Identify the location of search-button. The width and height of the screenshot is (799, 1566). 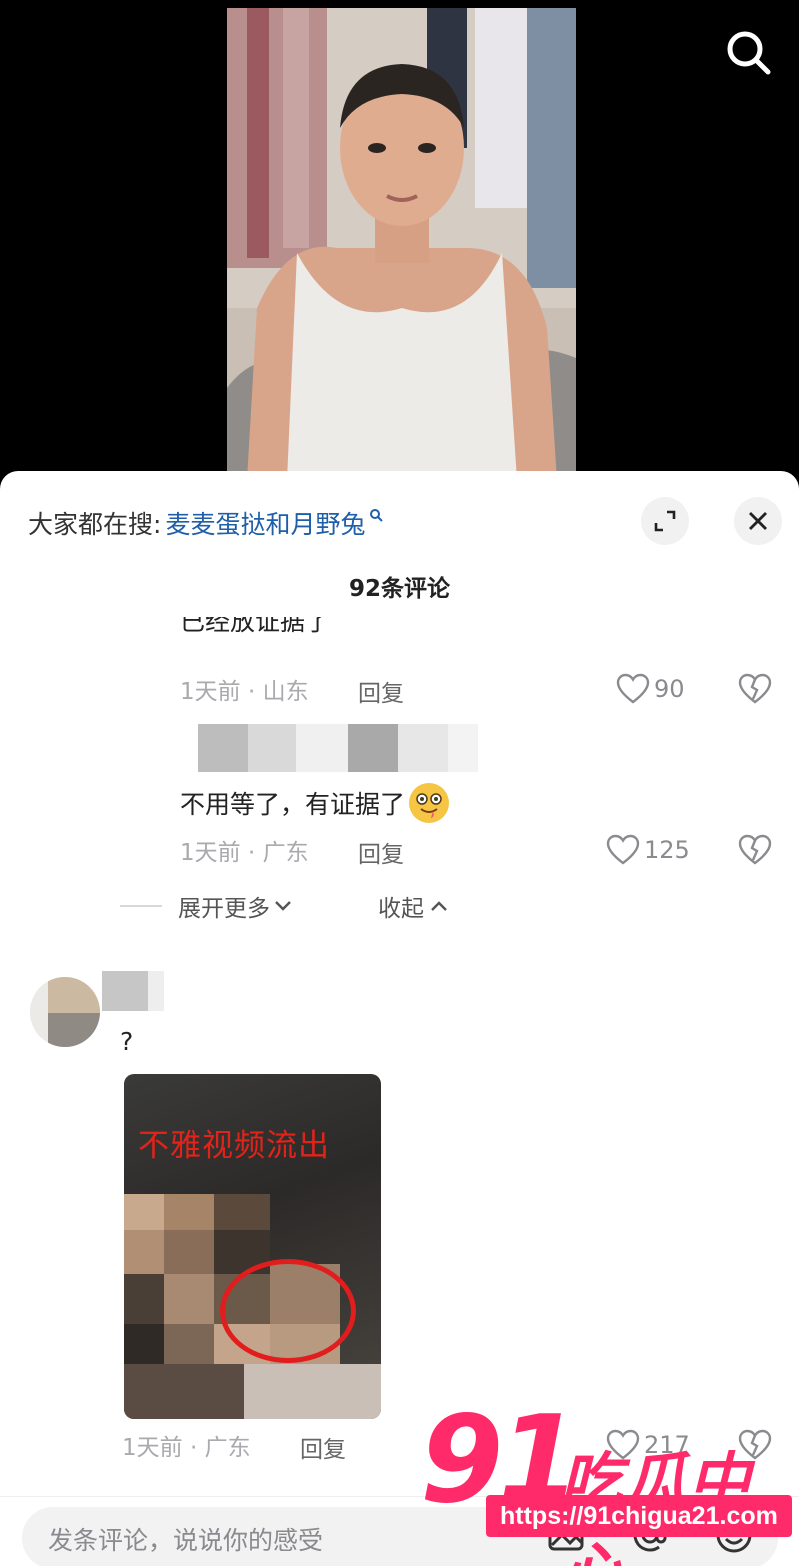
(749, 53).